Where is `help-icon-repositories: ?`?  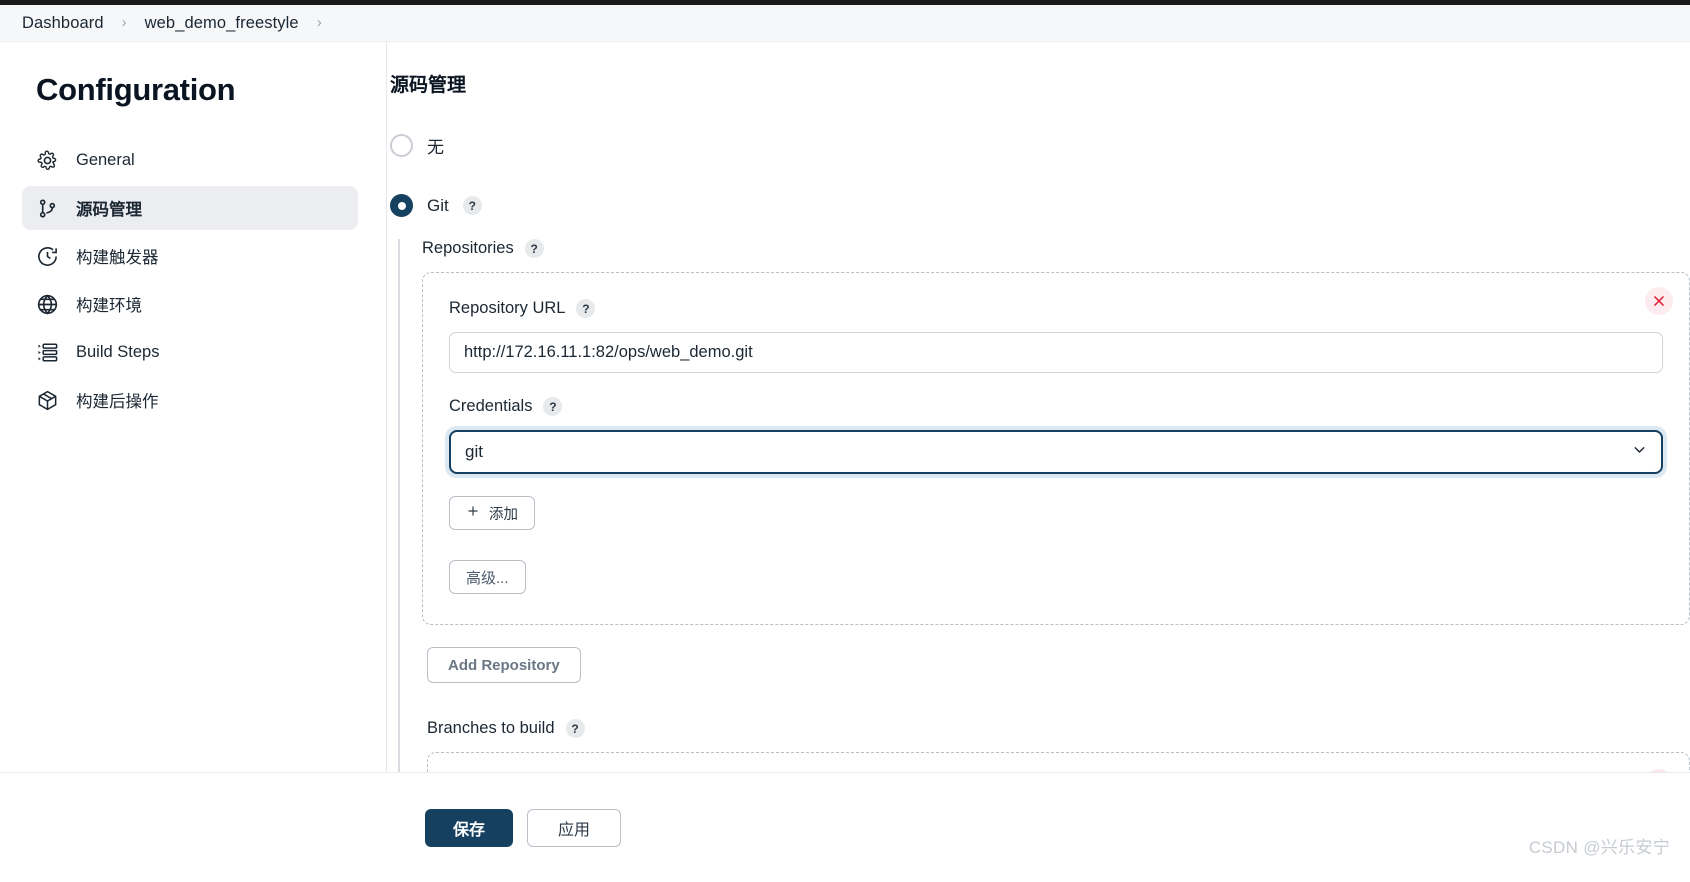
help-icon-repositories: ? is located at coordinates (534, 248).